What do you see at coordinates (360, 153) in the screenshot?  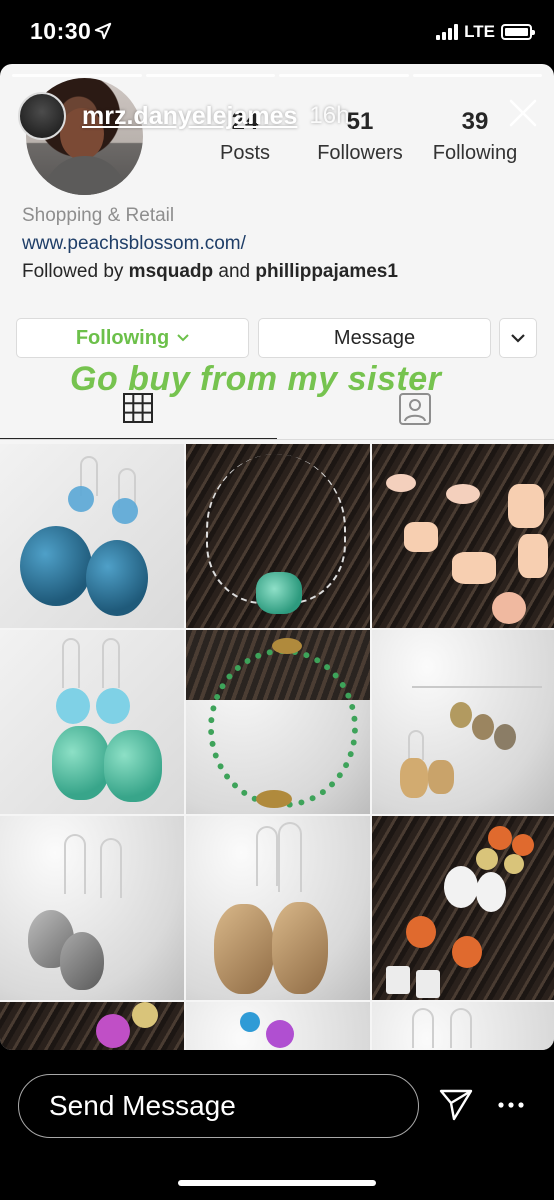 I see `stat-label: Followers` at bounding box center [360, 153].